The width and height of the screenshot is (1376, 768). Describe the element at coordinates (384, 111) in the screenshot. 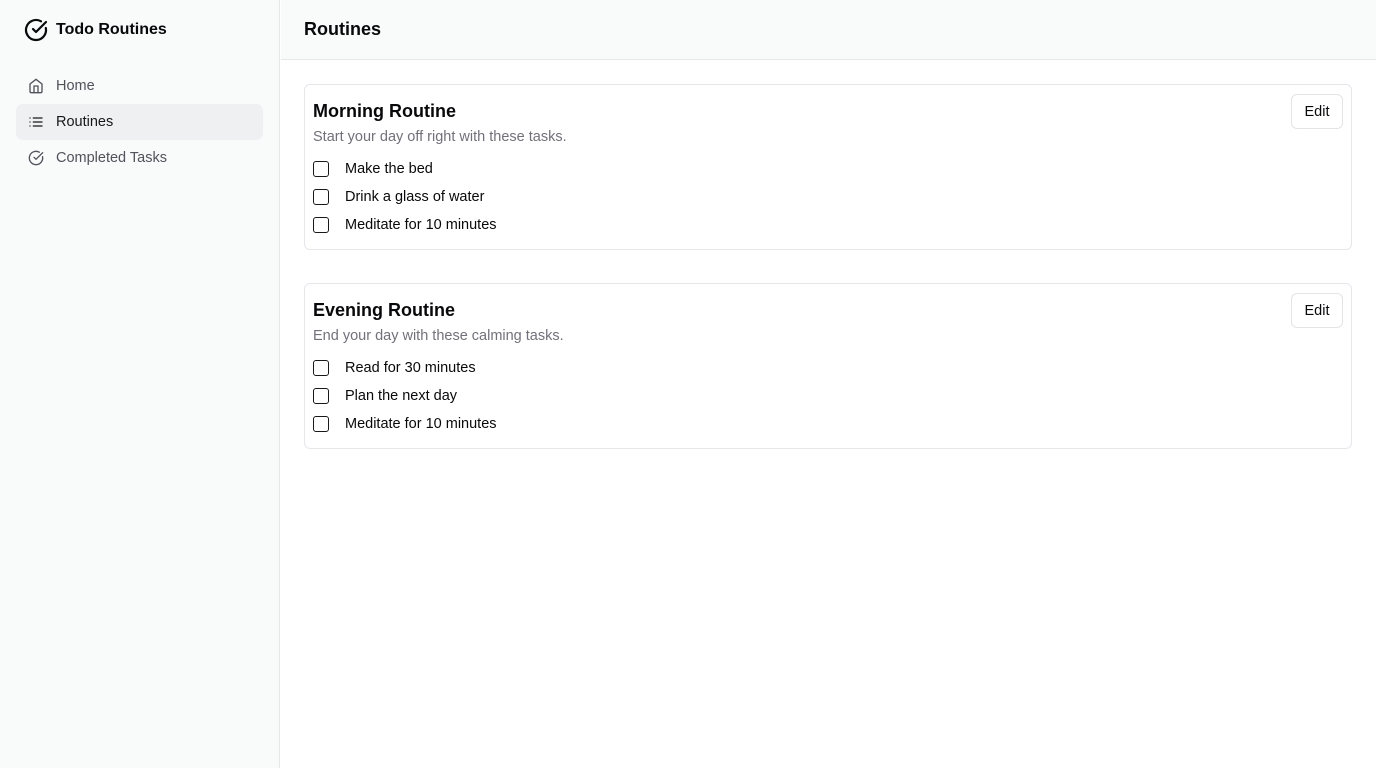

I see `routine-title: Morning Routine` at that location.